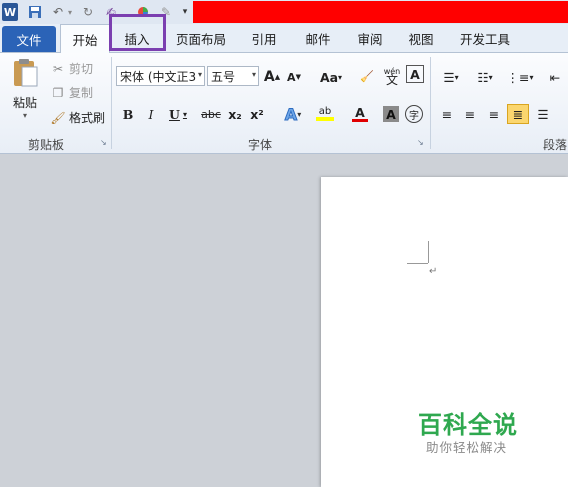 The width and height of the screenshot is (568, 487). I want to click on align-left-button: ≡, so click(447, 114).